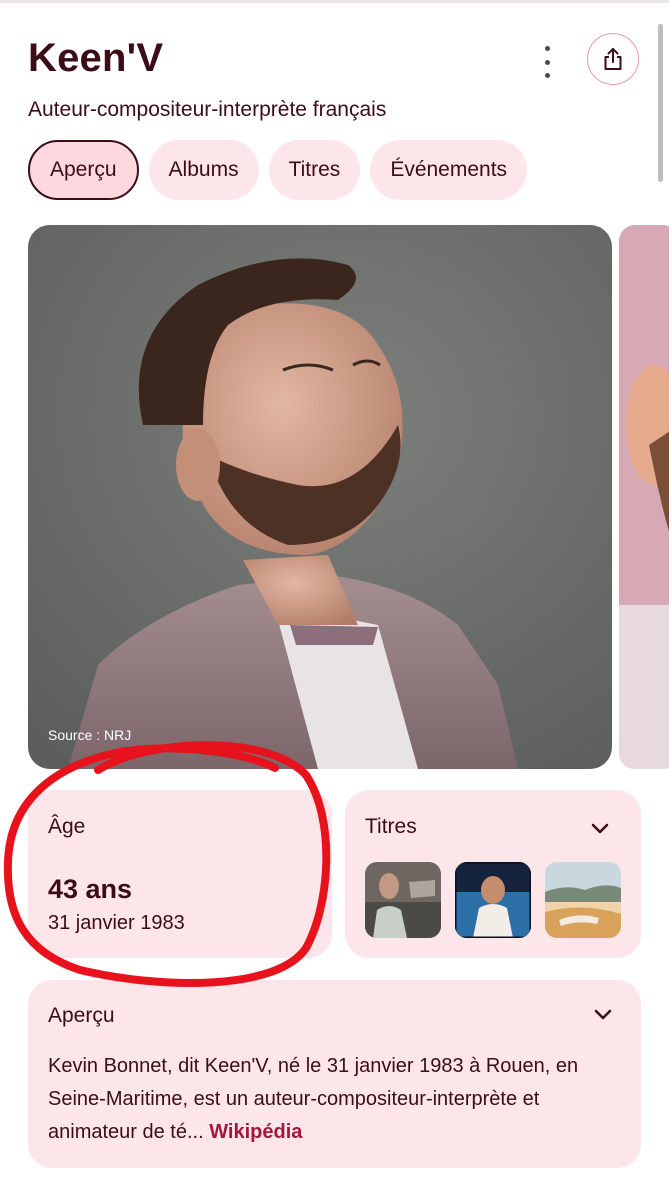 Image resolution: width=669 pixels, height=1200 pixels. I want to click on share-icon, so click(613, 59).